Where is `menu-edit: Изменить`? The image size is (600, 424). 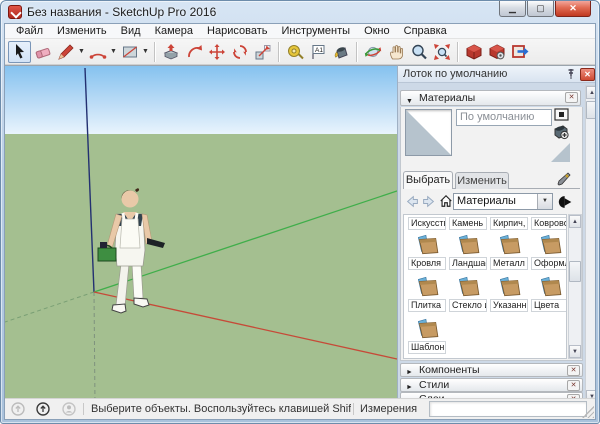
menu-edit: Изменить is located at coordinates (82, 31).